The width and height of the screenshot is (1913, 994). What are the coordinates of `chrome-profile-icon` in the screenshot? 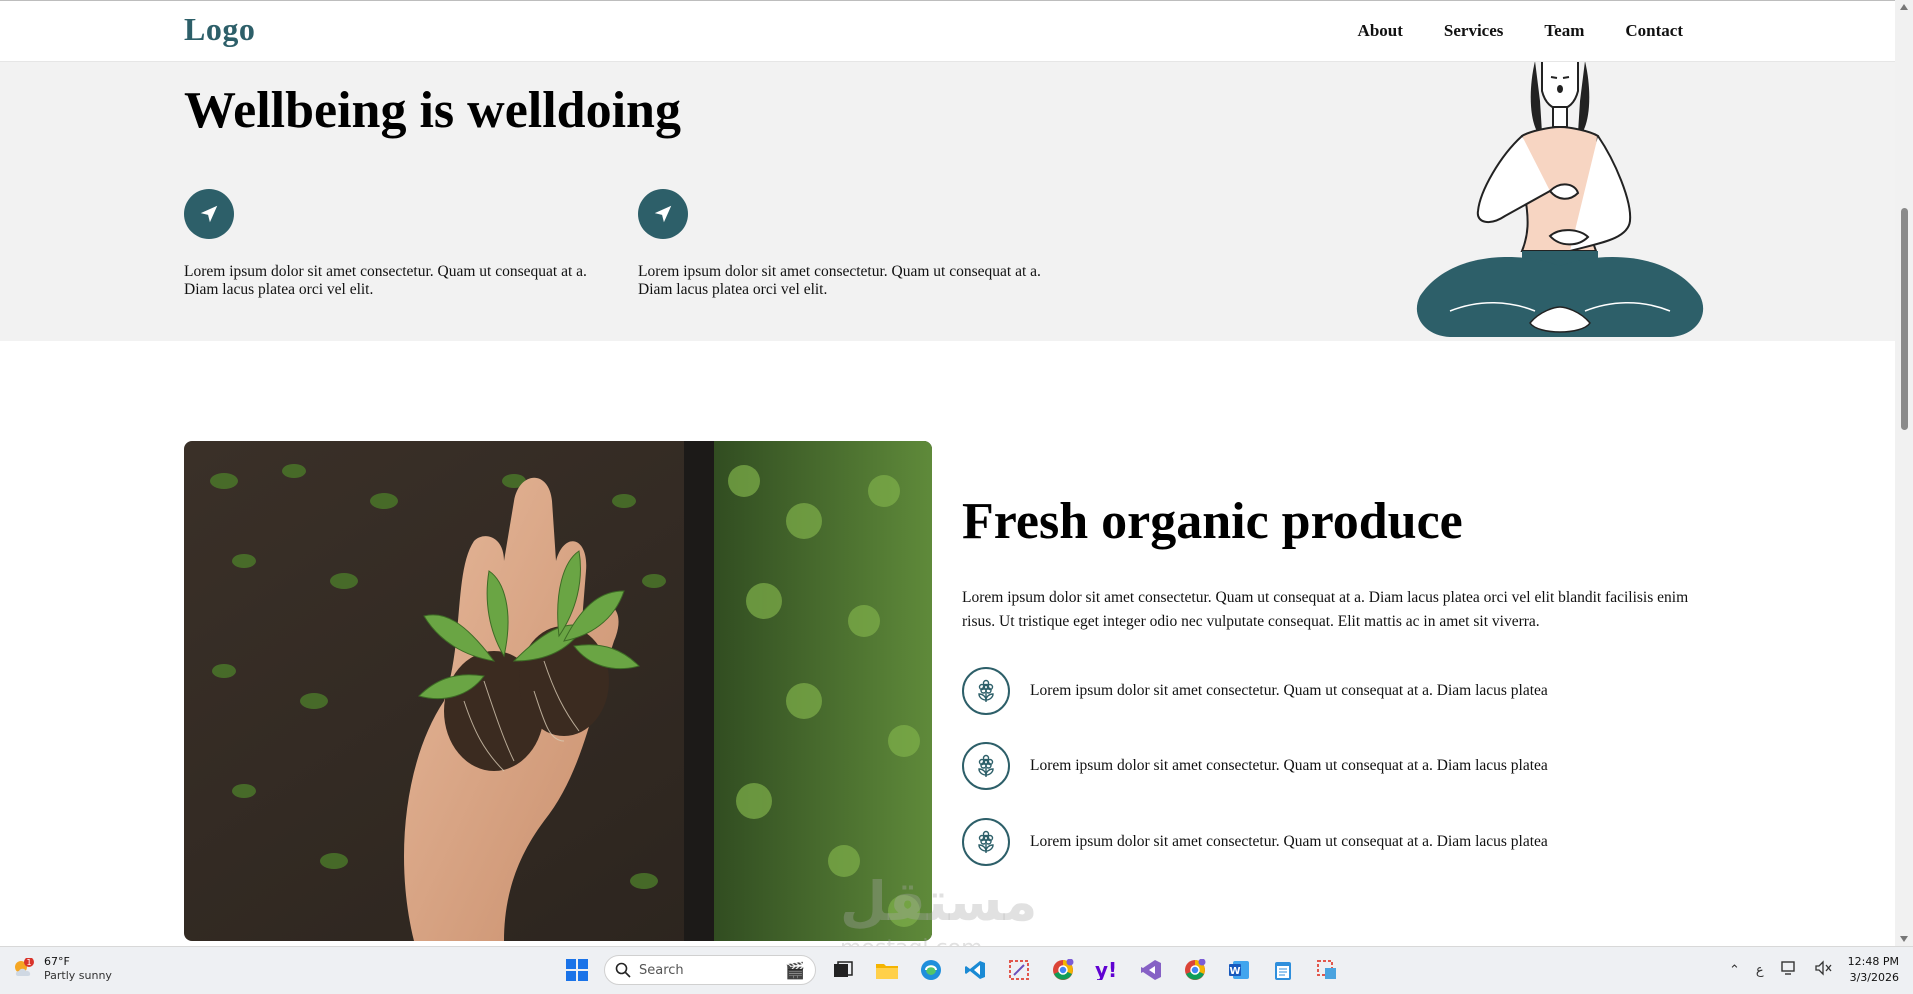 It's located at (1063, 970).